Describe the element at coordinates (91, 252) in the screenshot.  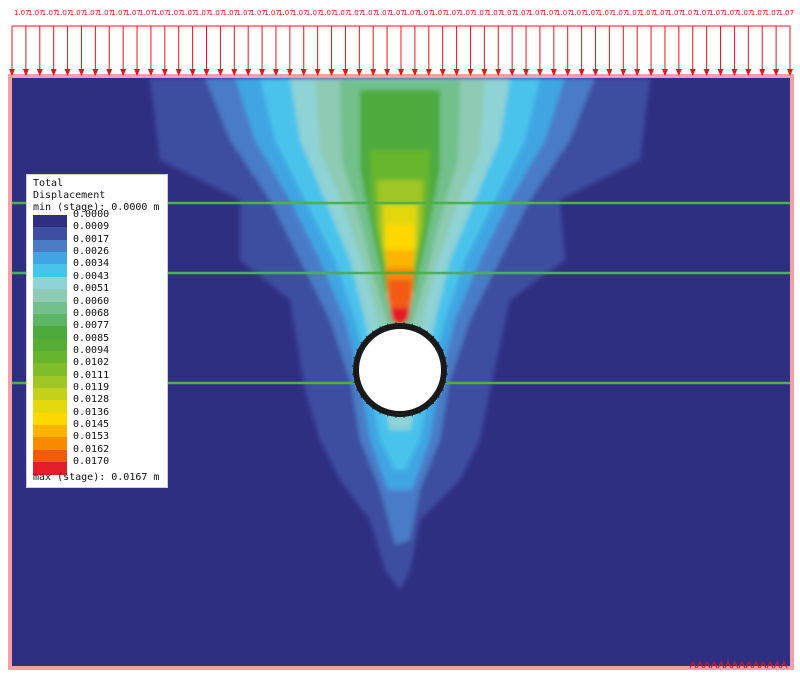
I see `legend-value: 0.0026` at that location.